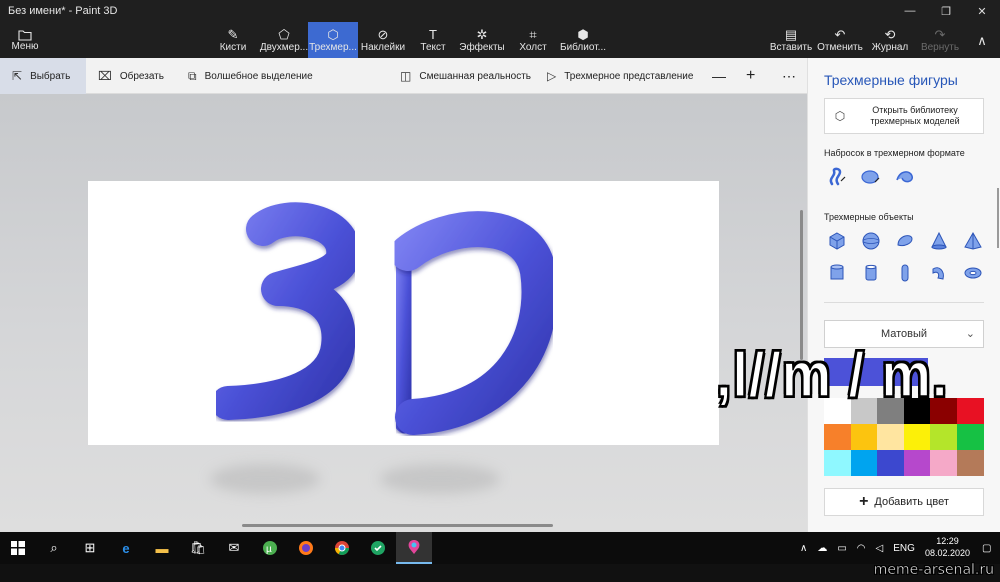 The width and height of the screenshot is (1000, 582). What do you see at coordinates (871, 241) in the screenshot?
I see `sphere-icon` at bounding box center [871, 241].